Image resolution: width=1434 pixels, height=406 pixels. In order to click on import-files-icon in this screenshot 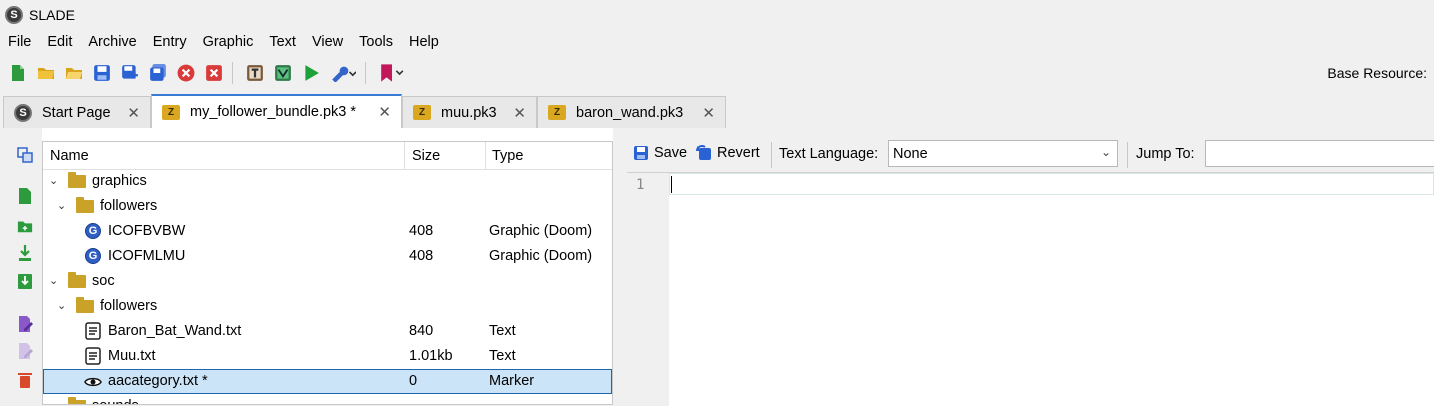, I will do `click(25, 281)`.